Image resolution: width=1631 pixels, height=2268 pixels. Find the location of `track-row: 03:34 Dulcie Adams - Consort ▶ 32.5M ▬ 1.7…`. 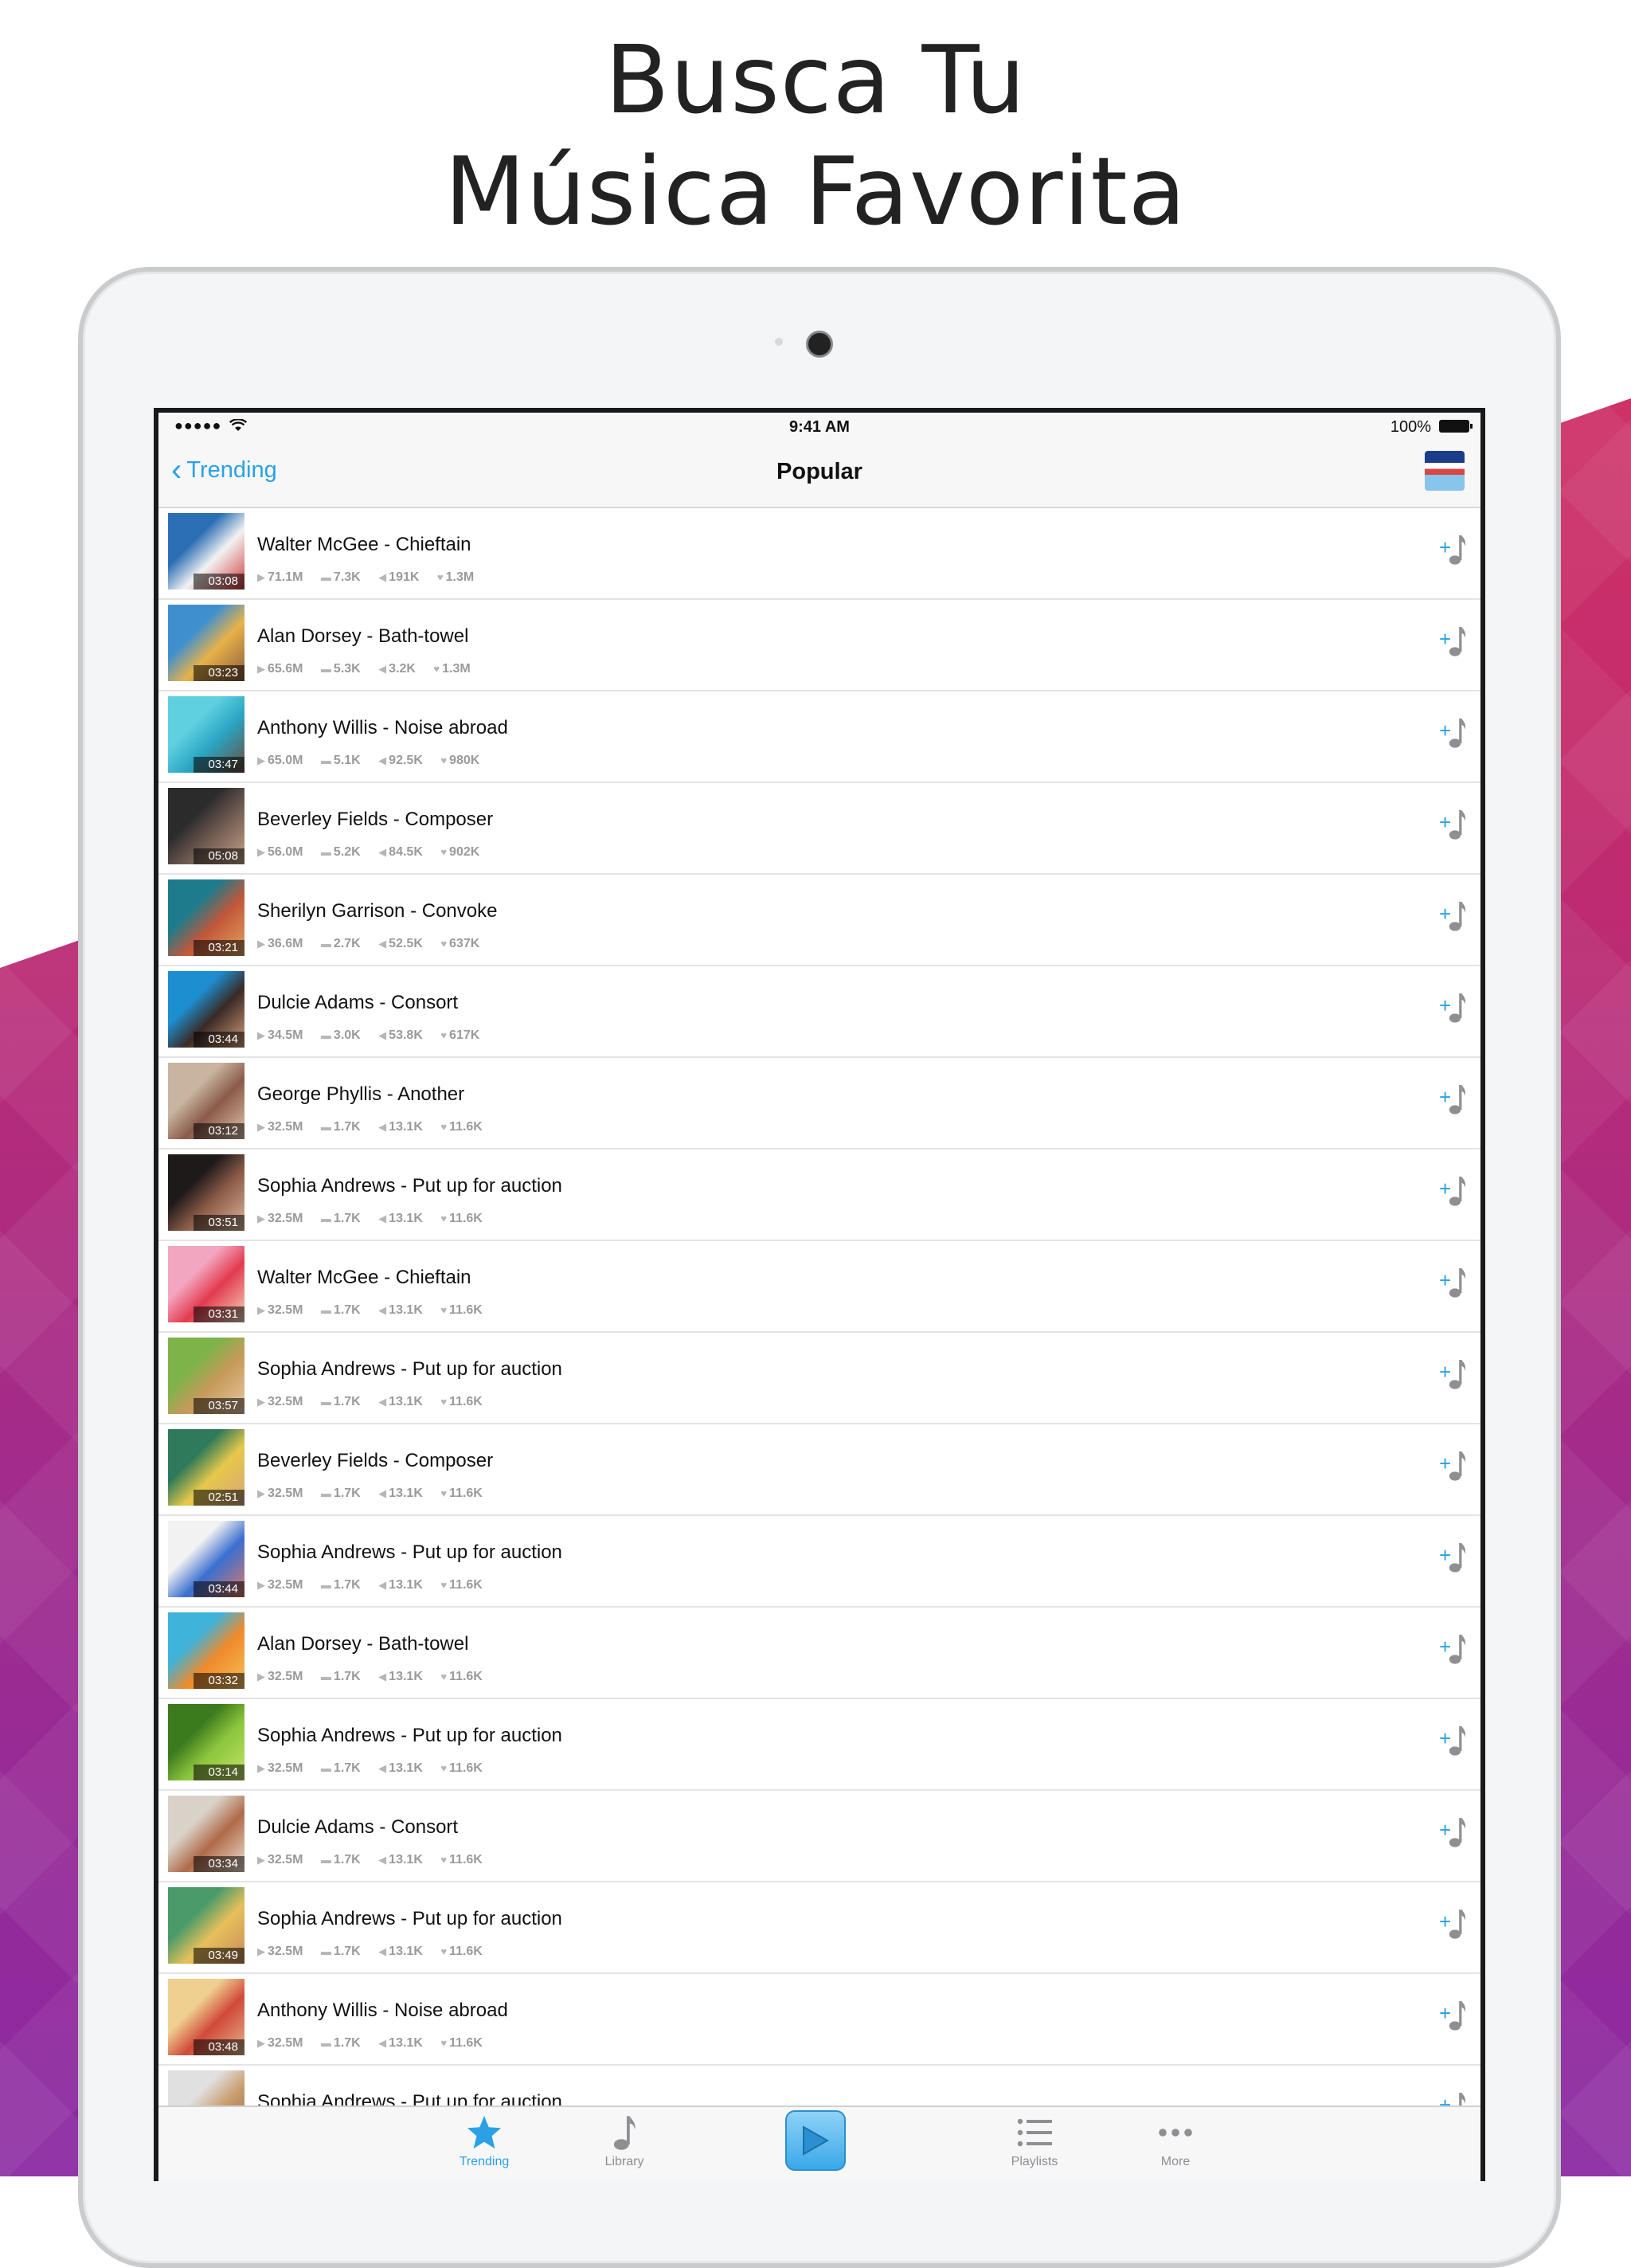

track-row: 03:34 Dulcie Adams - Consort ▶ 32.5M ▬ 1.7… is located at coordinates (819, 1837).